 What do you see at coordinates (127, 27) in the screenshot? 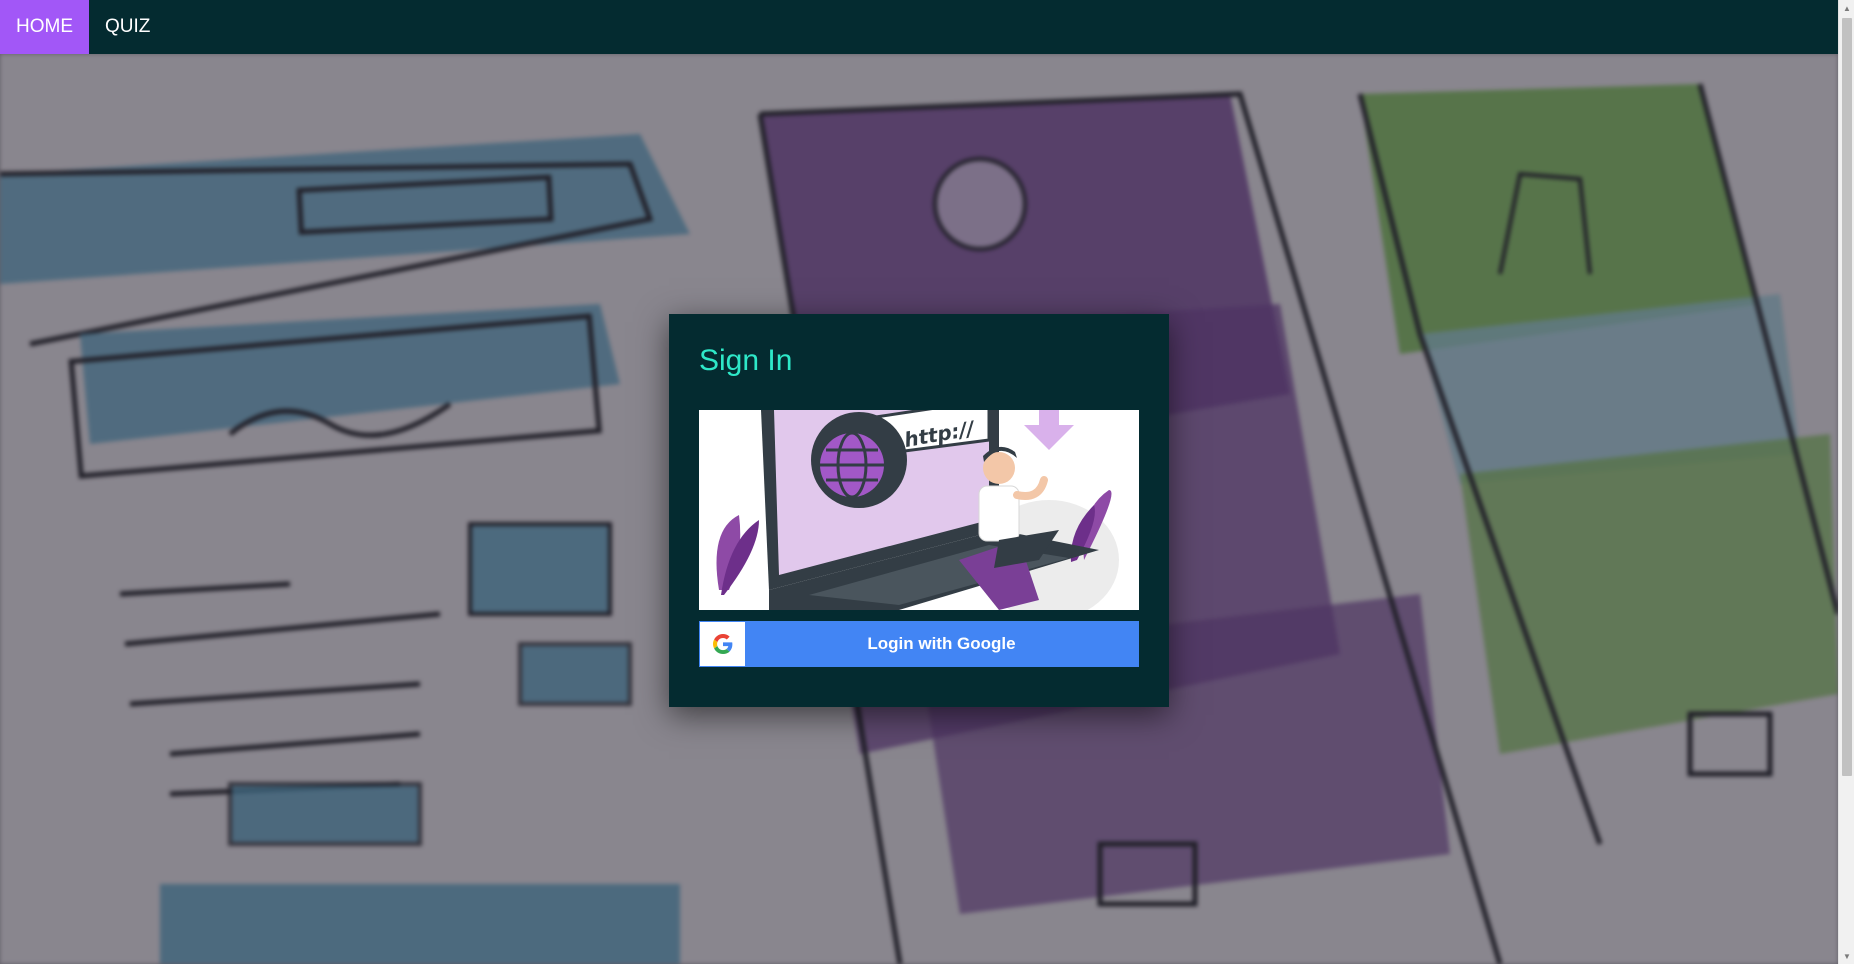
I see `nav-quiz-link: QUIZ` at bounding box center [127, 27].